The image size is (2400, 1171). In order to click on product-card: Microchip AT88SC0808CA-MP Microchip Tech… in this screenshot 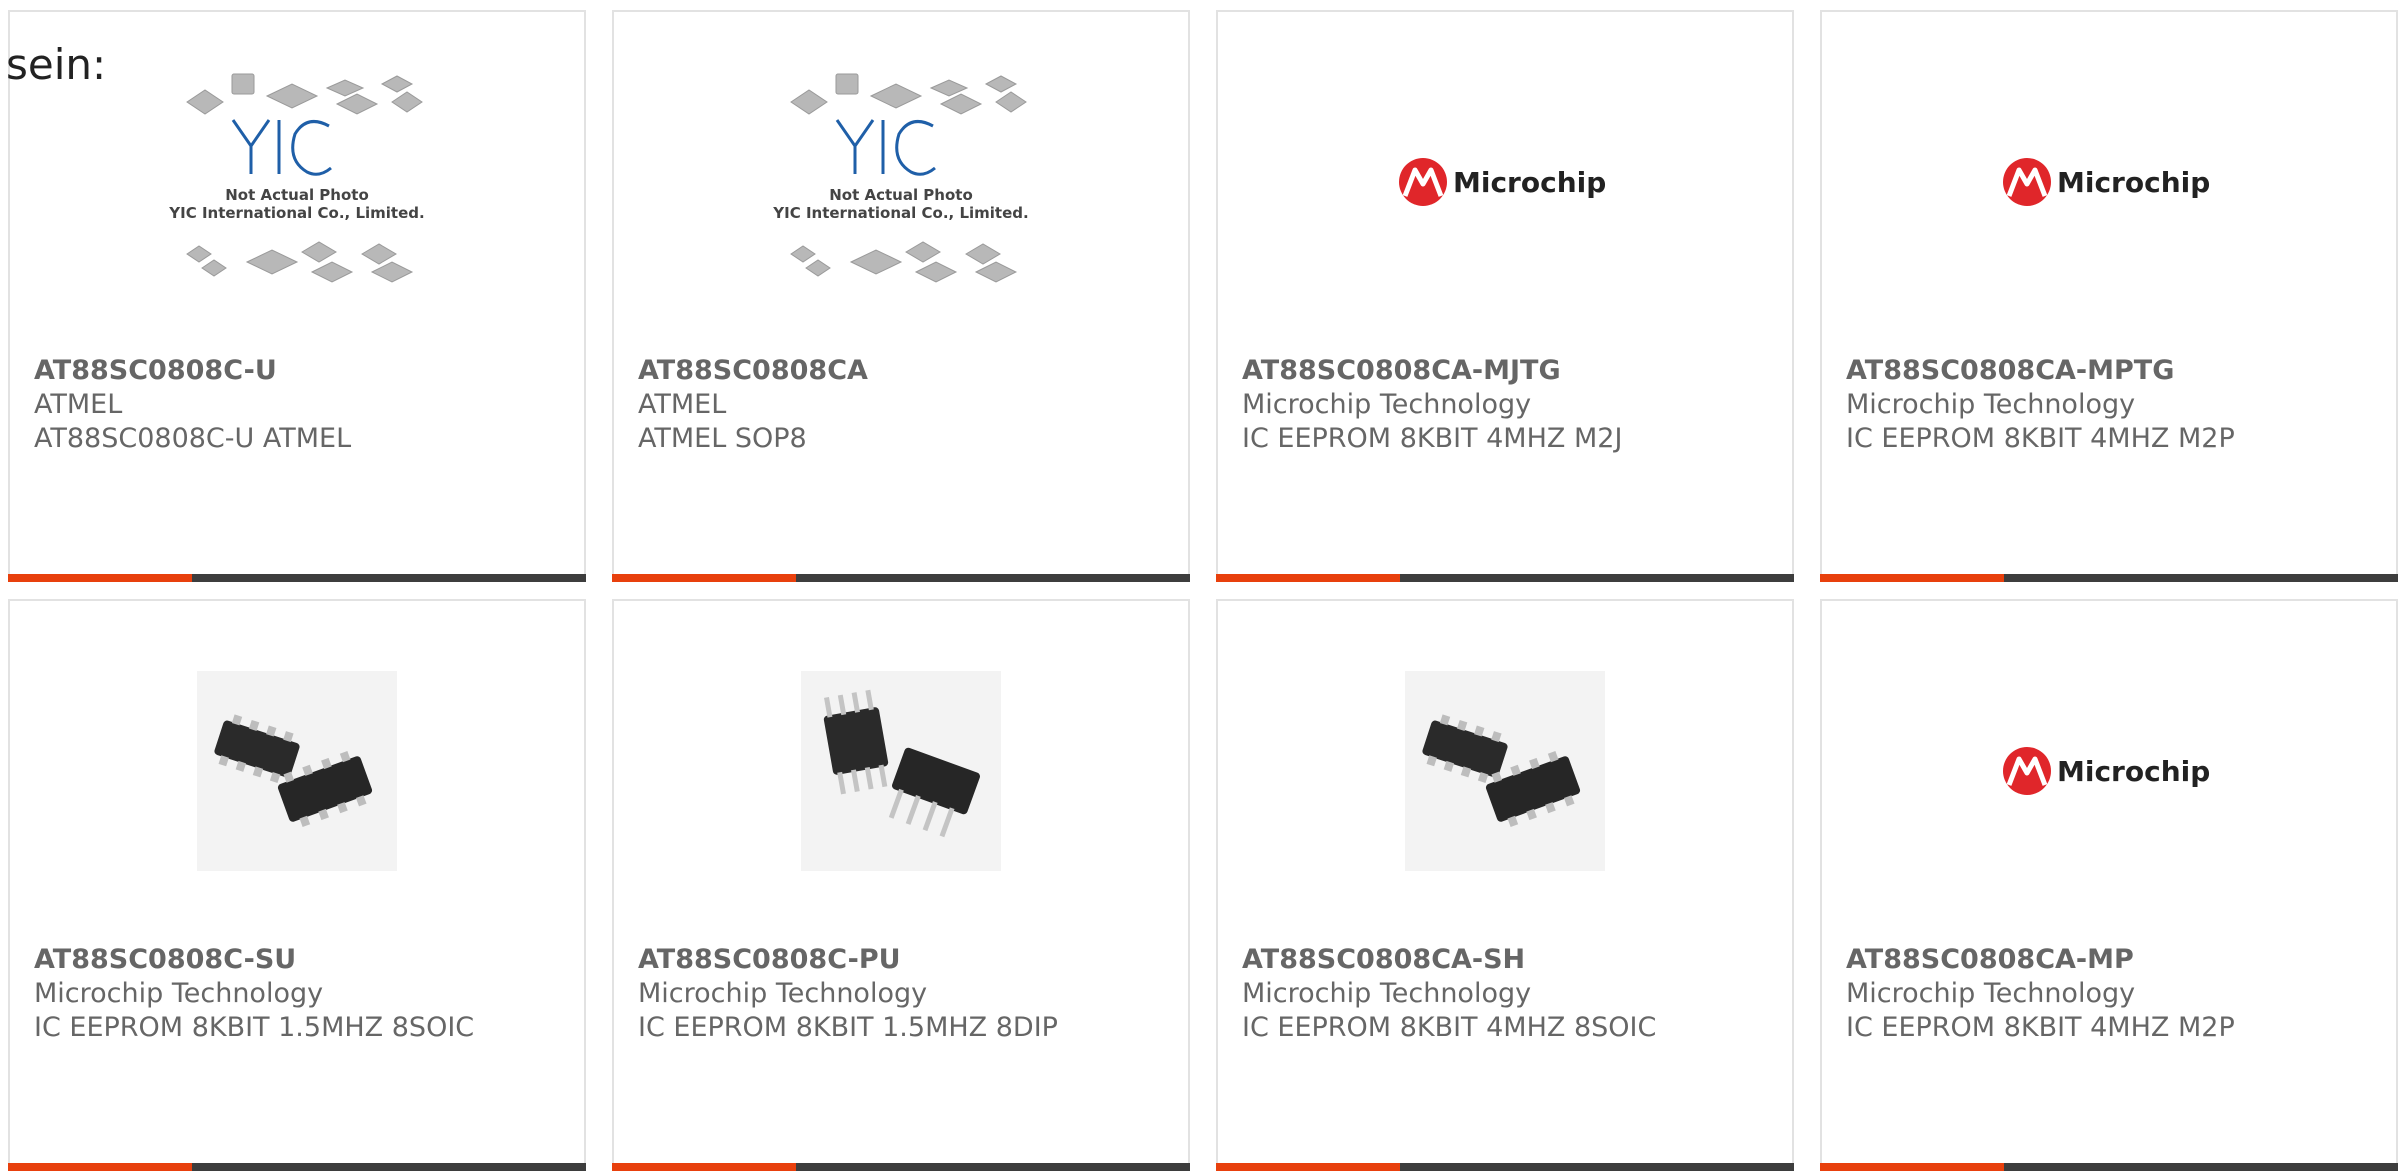, I will do `click(2109, 885)`.